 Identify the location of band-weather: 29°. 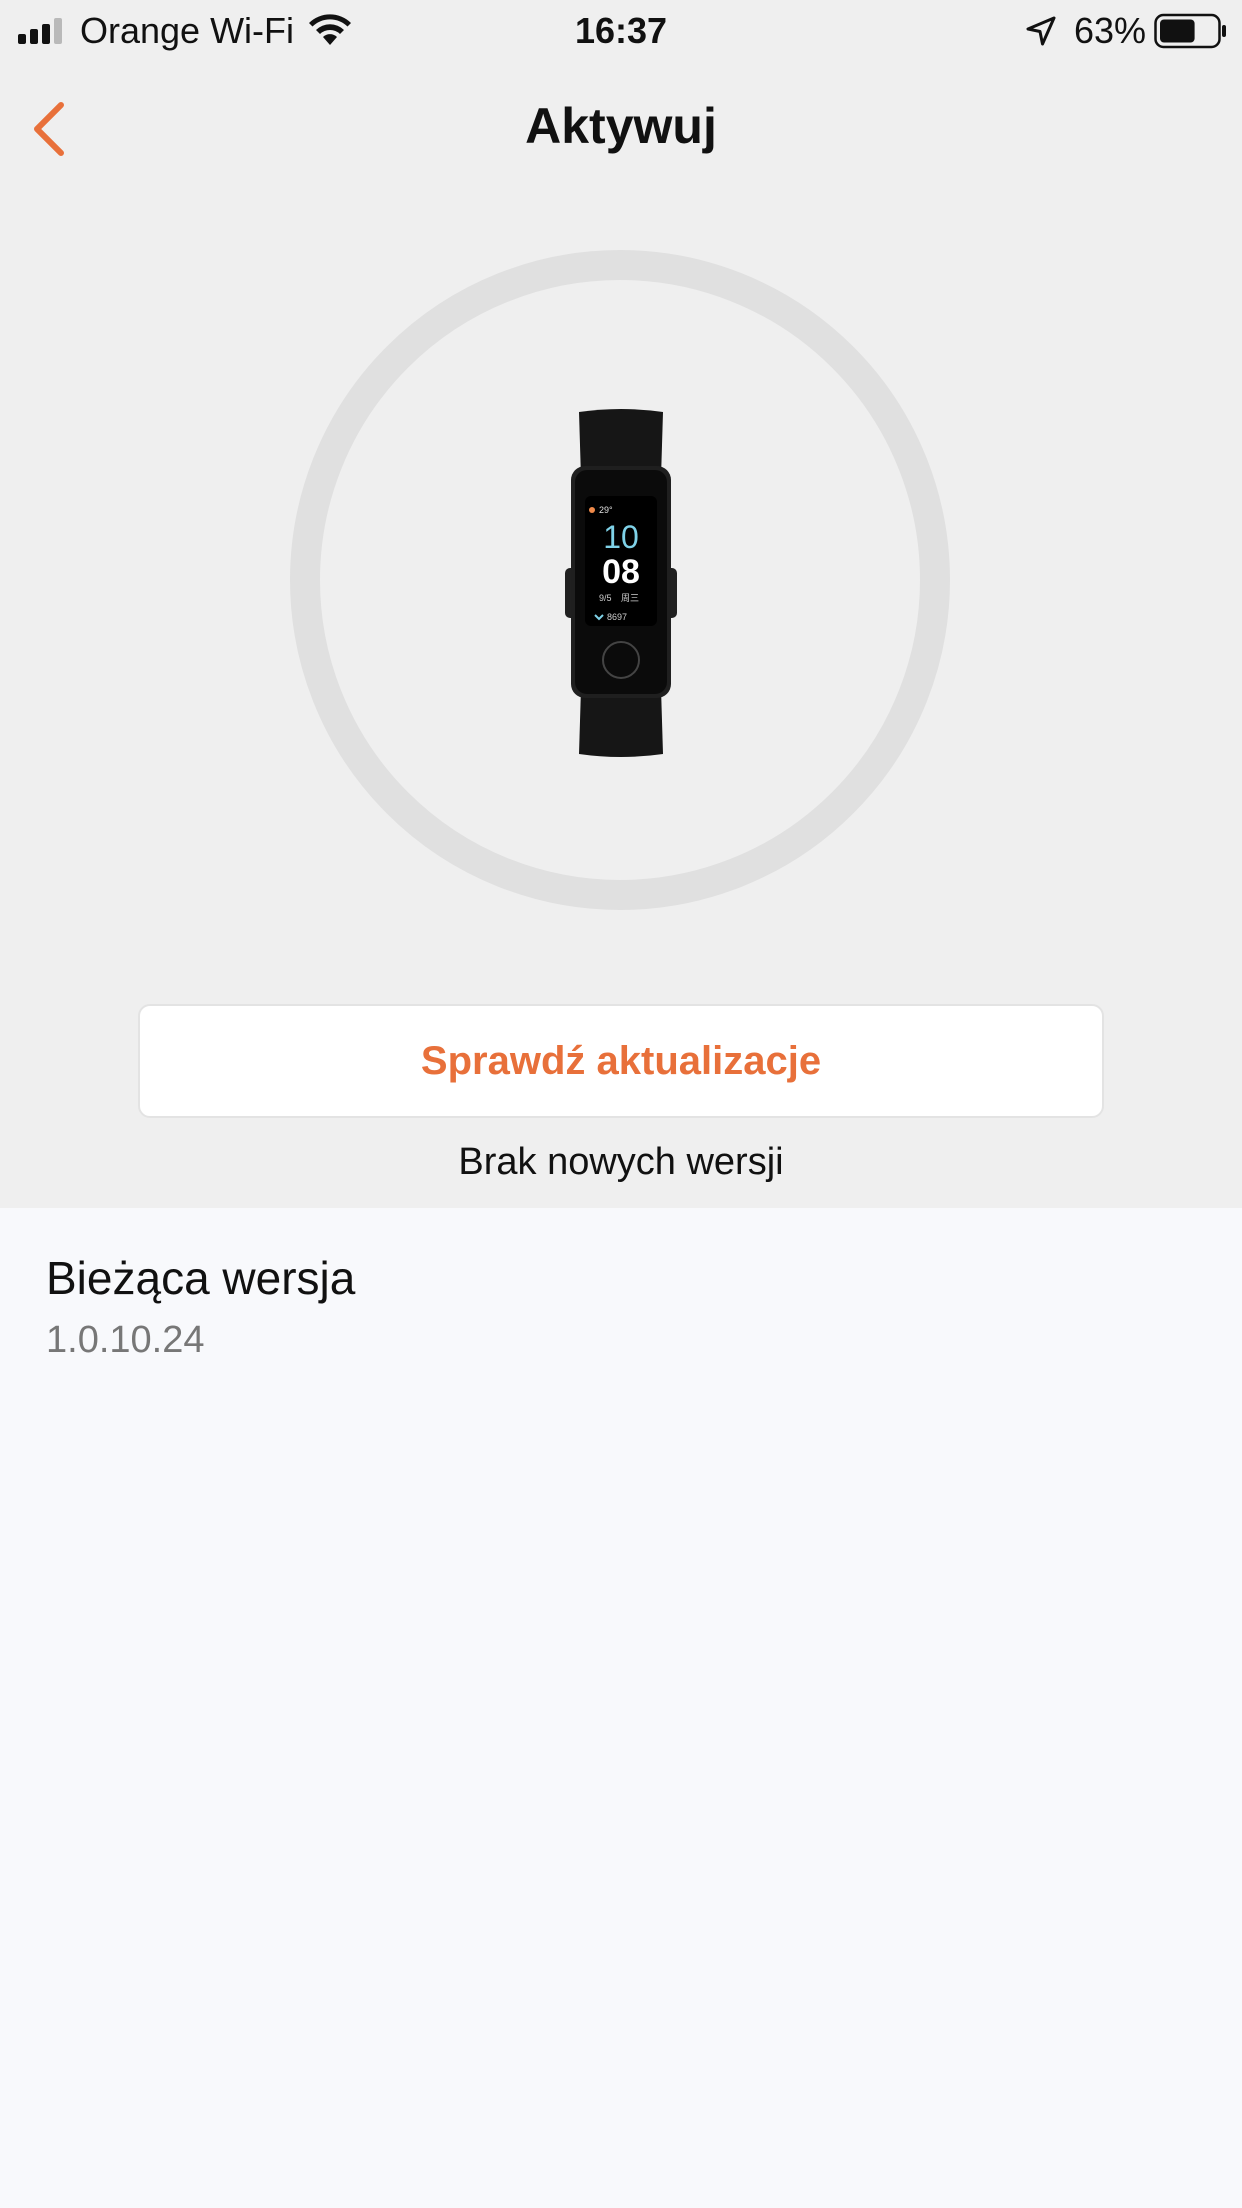
(606, 510).